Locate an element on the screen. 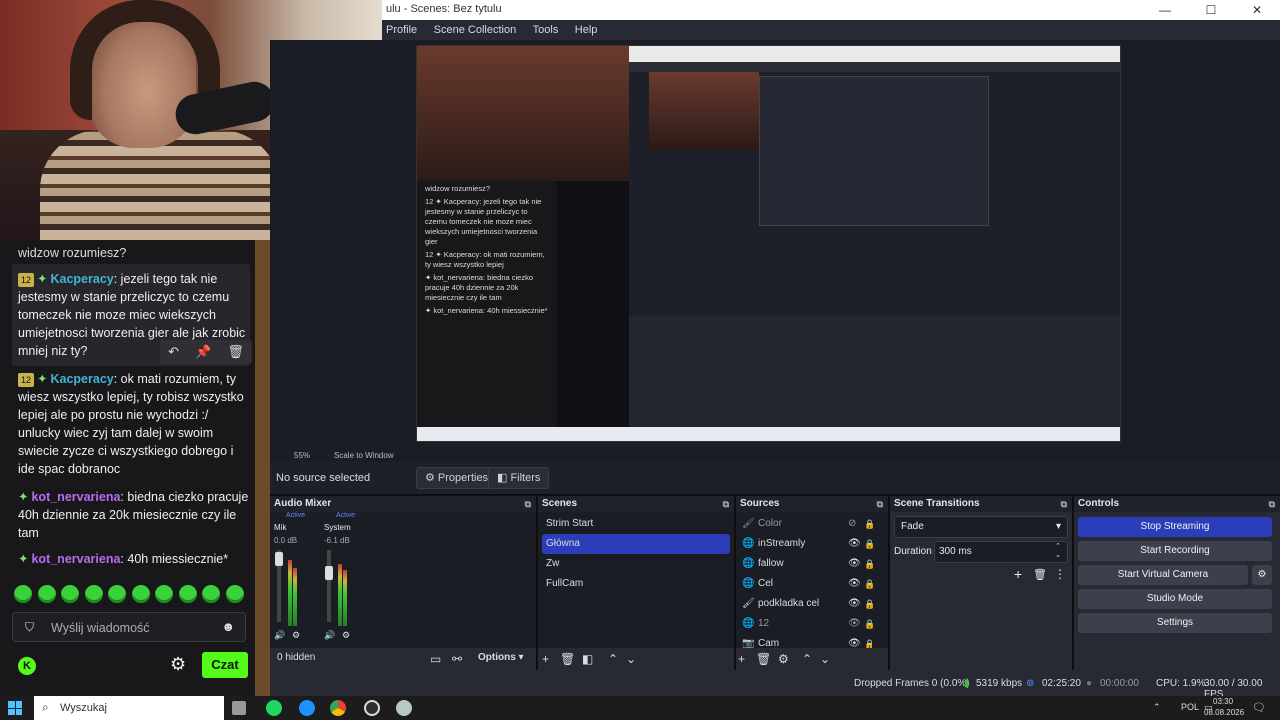 This screenshot has width=1280, height=720. scene-item: FullCam is located at coordinates (636, 584).